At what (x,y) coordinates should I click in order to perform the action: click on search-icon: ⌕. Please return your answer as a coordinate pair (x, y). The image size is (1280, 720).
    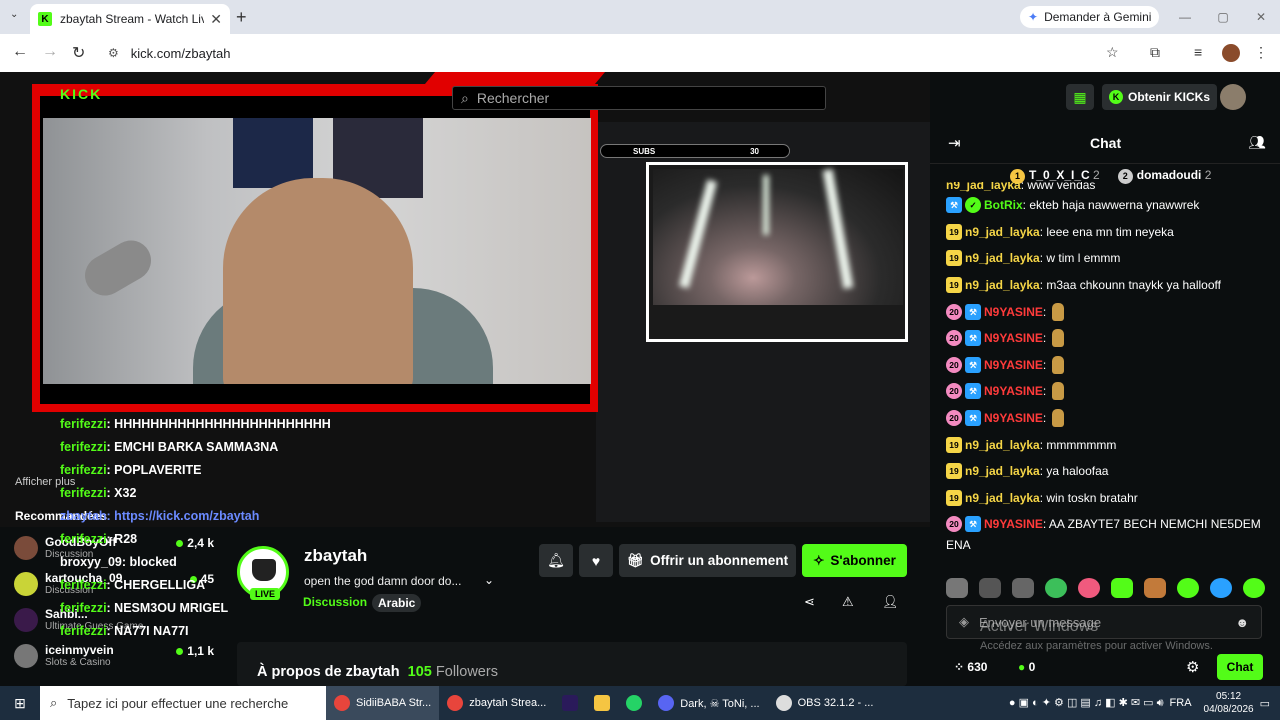
    Looking at the image, I should click on (465, 97).